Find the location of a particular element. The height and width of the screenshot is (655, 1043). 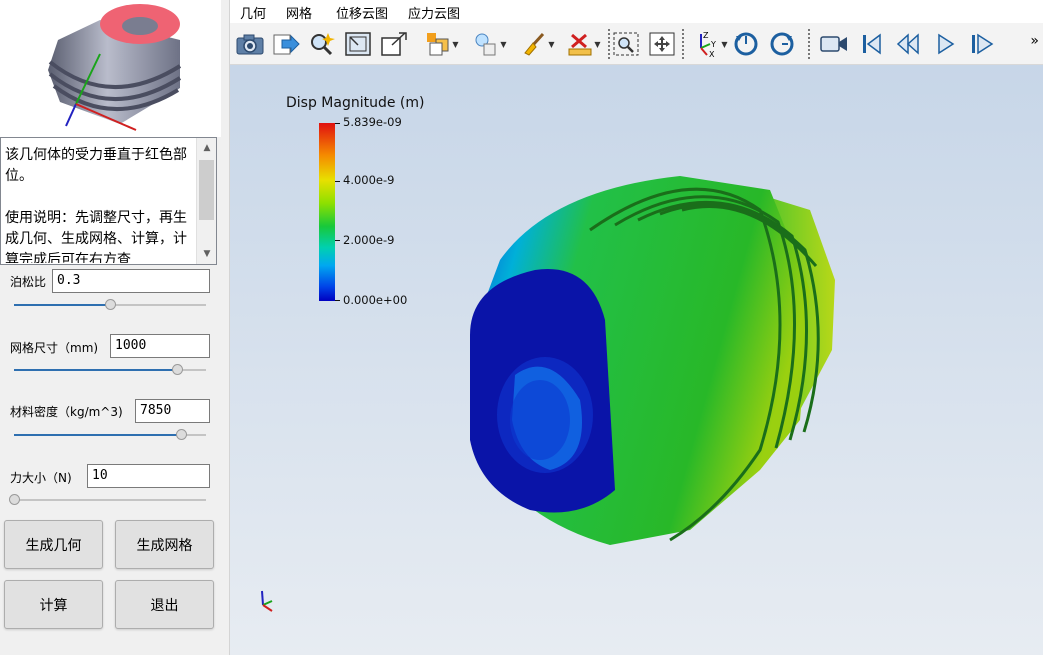

measure-icon: ▼ is located at coordinates (584, 44).